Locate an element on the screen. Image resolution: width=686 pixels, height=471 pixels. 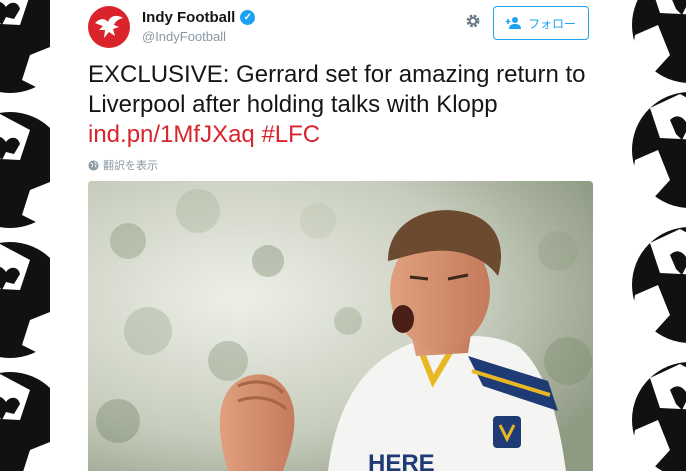
display-name: Indy Football is located at coordinates (188, 17).